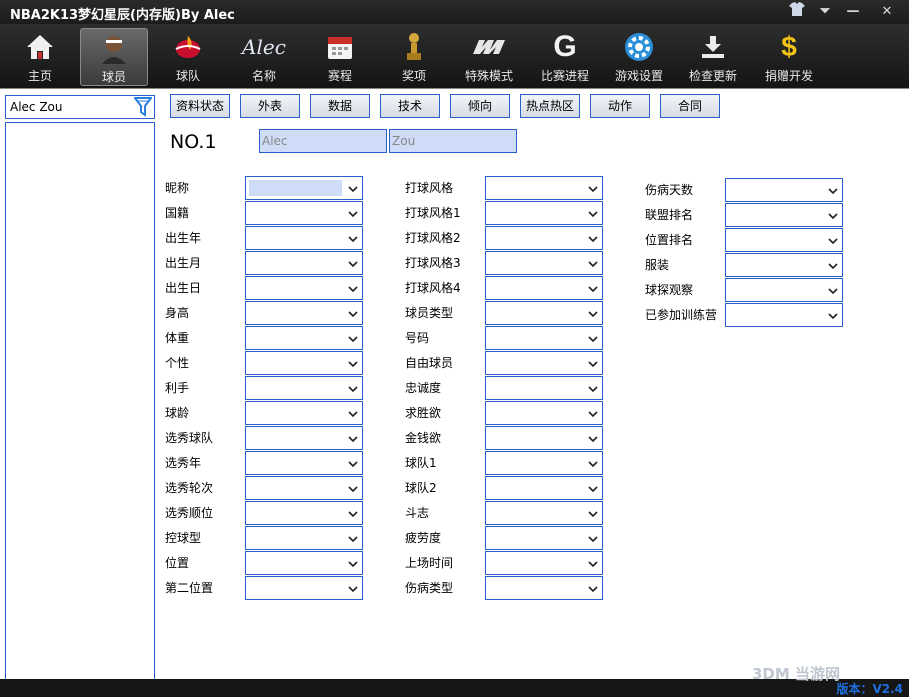 Image resolution: width=909 pixels, height=697 pixels. What do you see at coordinates (323, 141) in the screenshot?
I see `first-name-input: Alec` at bounding box center [323, 141].